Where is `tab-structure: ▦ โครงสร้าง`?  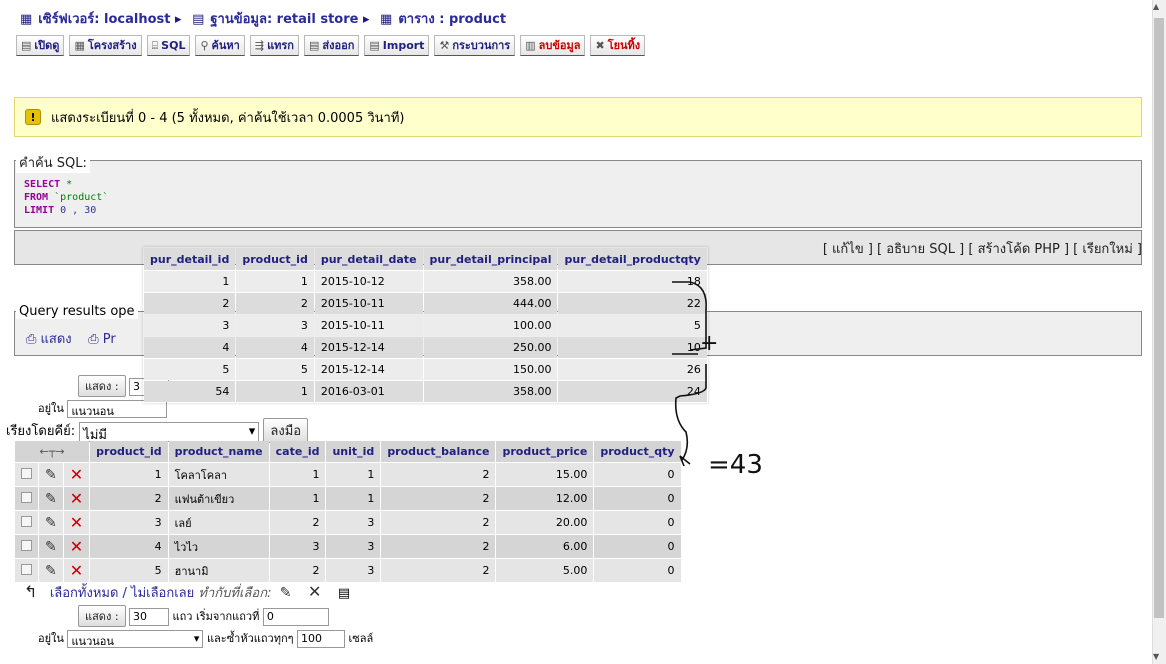 tab-structure: ▦ โครงสร้าง is located at coordinates (105, 45).